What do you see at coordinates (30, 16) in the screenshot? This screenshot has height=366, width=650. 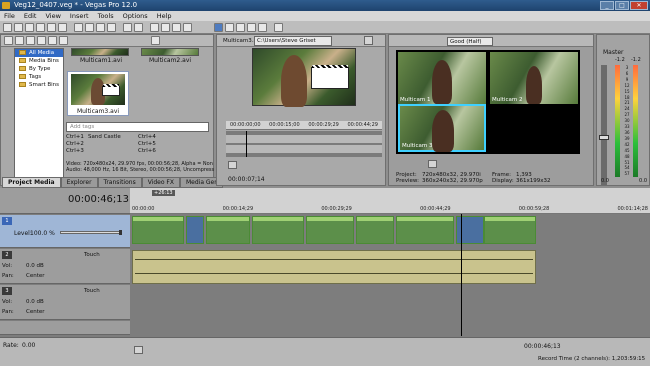 I see `menu-edit: Edit` at bounding box center [30, 16].